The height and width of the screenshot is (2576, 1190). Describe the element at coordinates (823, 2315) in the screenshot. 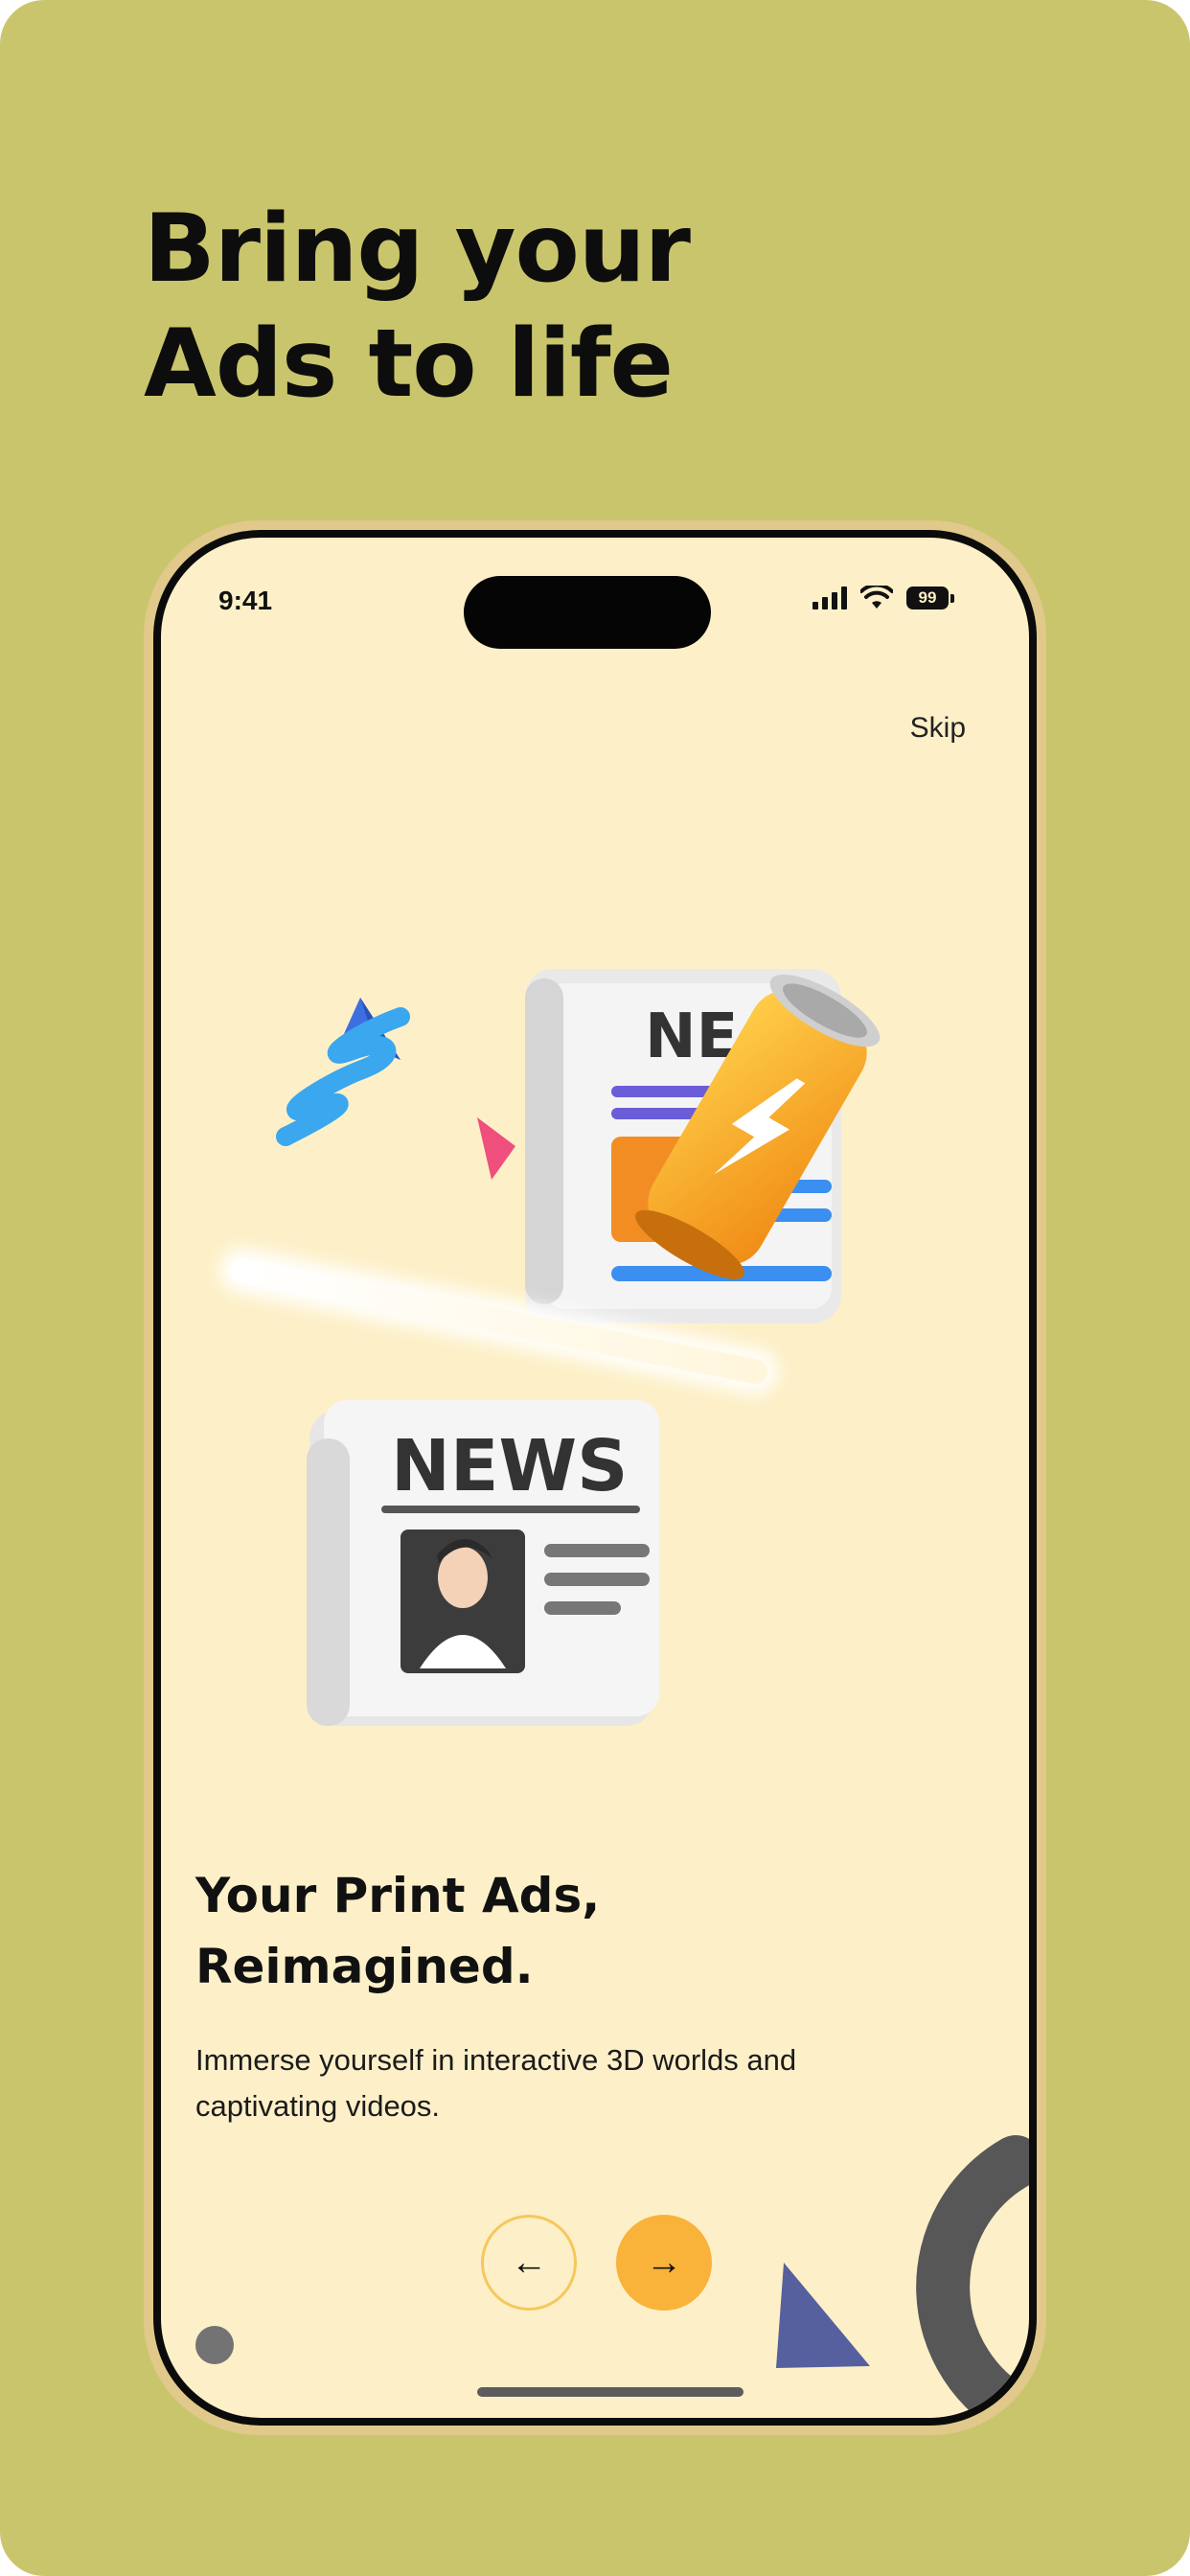

I see `purple-triangle-shape` at that location.